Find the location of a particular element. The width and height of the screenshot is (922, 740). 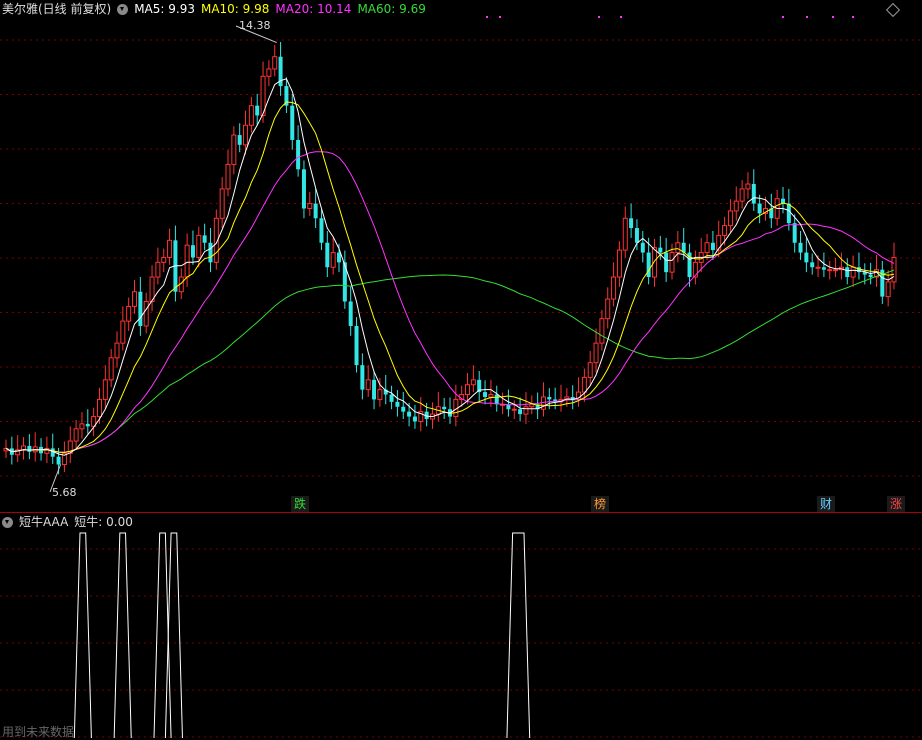

future-data-note: 用到未来数据 is located at coordinates (38, 732).